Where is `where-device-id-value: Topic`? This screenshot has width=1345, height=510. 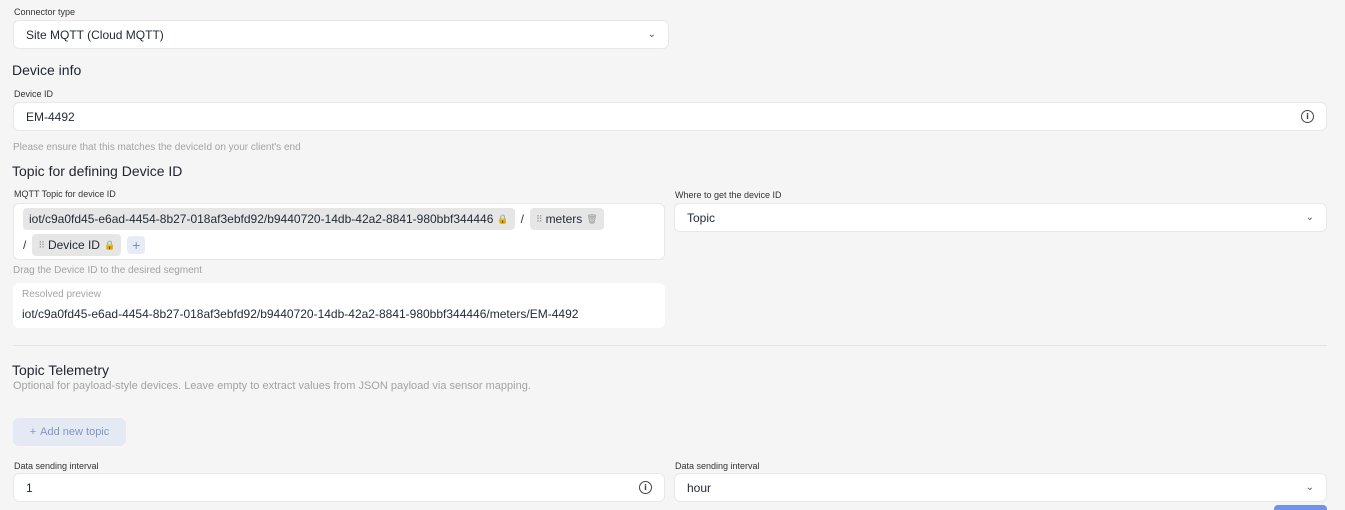
where-device-id-value: Topic is located at coordinates (701, 217).